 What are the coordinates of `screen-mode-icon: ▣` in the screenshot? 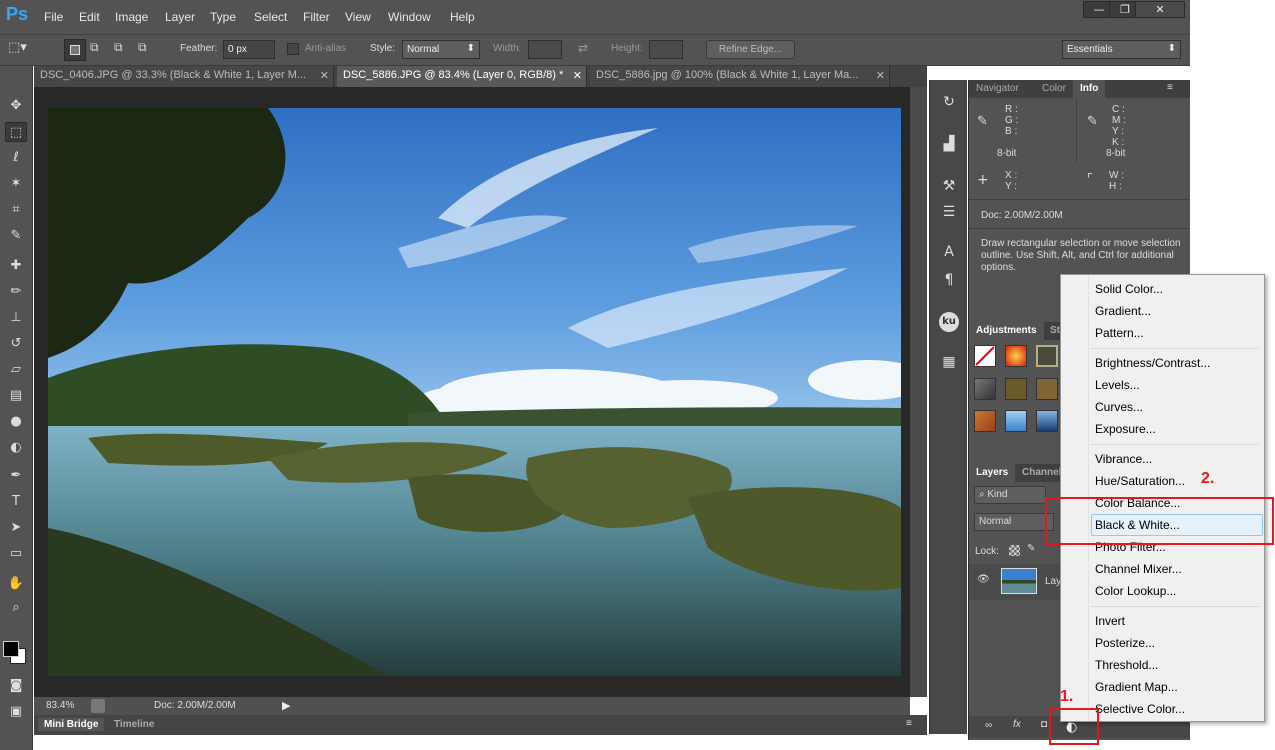 It's located at (16, 712).